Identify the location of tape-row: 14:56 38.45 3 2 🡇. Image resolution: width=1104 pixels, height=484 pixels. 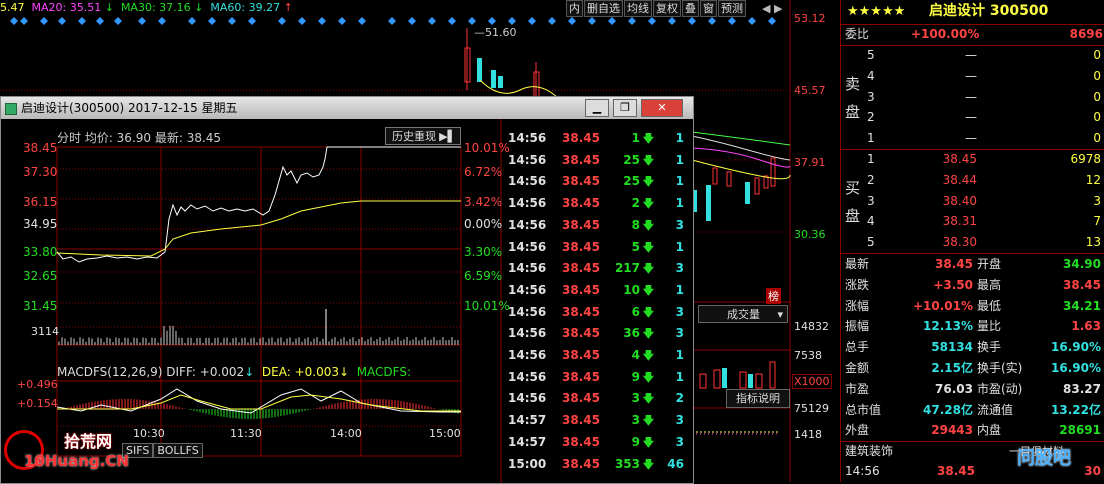
(598, 399).